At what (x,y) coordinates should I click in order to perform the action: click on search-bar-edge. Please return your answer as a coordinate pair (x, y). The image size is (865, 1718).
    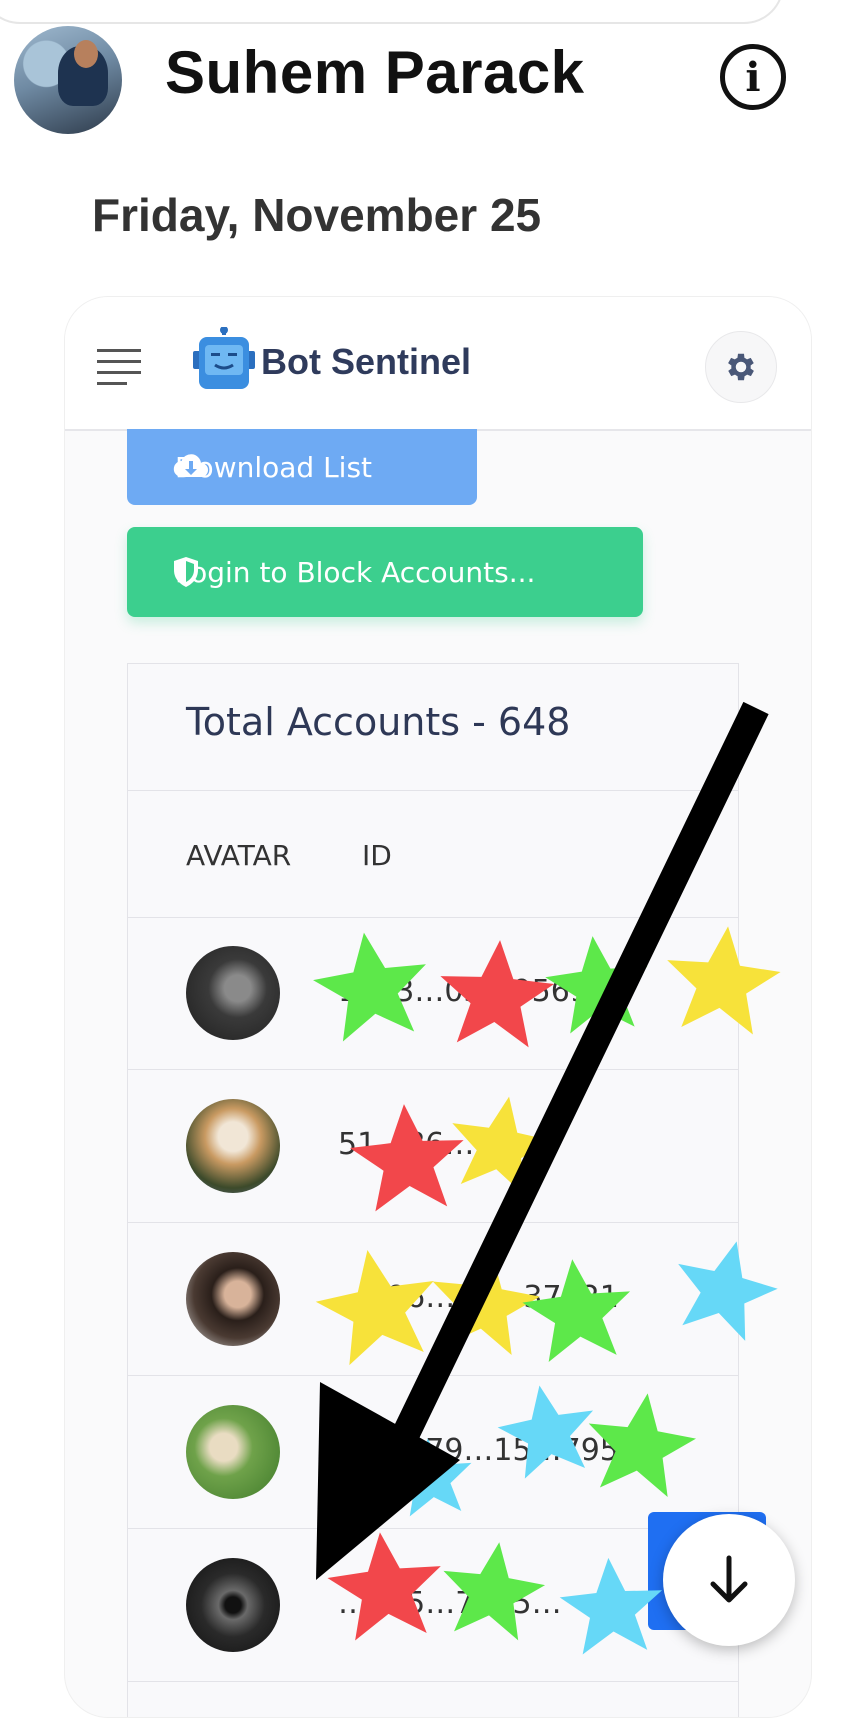
    Looking at the image, I should click on (392, 12).